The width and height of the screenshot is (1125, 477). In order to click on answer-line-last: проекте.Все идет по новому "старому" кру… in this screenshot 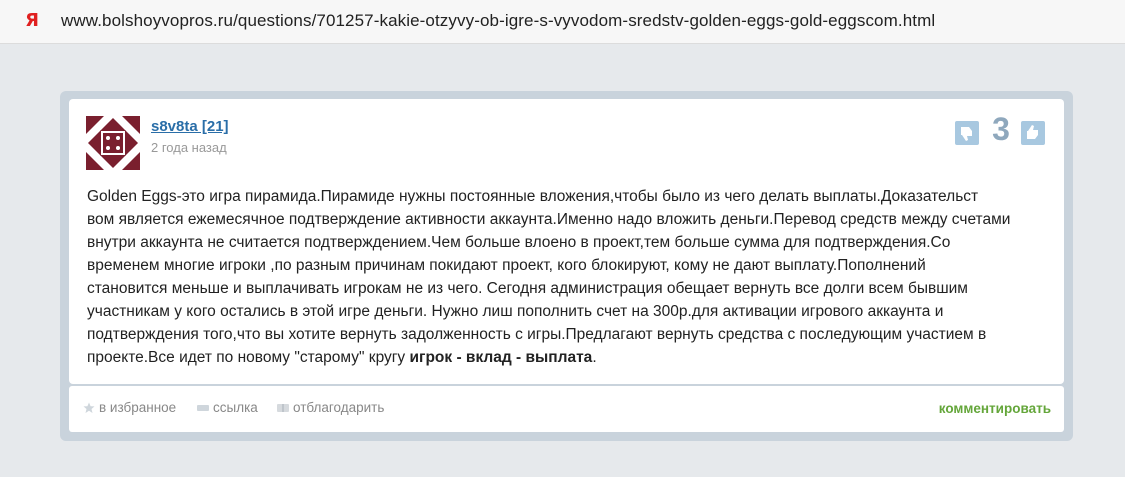, I will do `click(567, 357)`.